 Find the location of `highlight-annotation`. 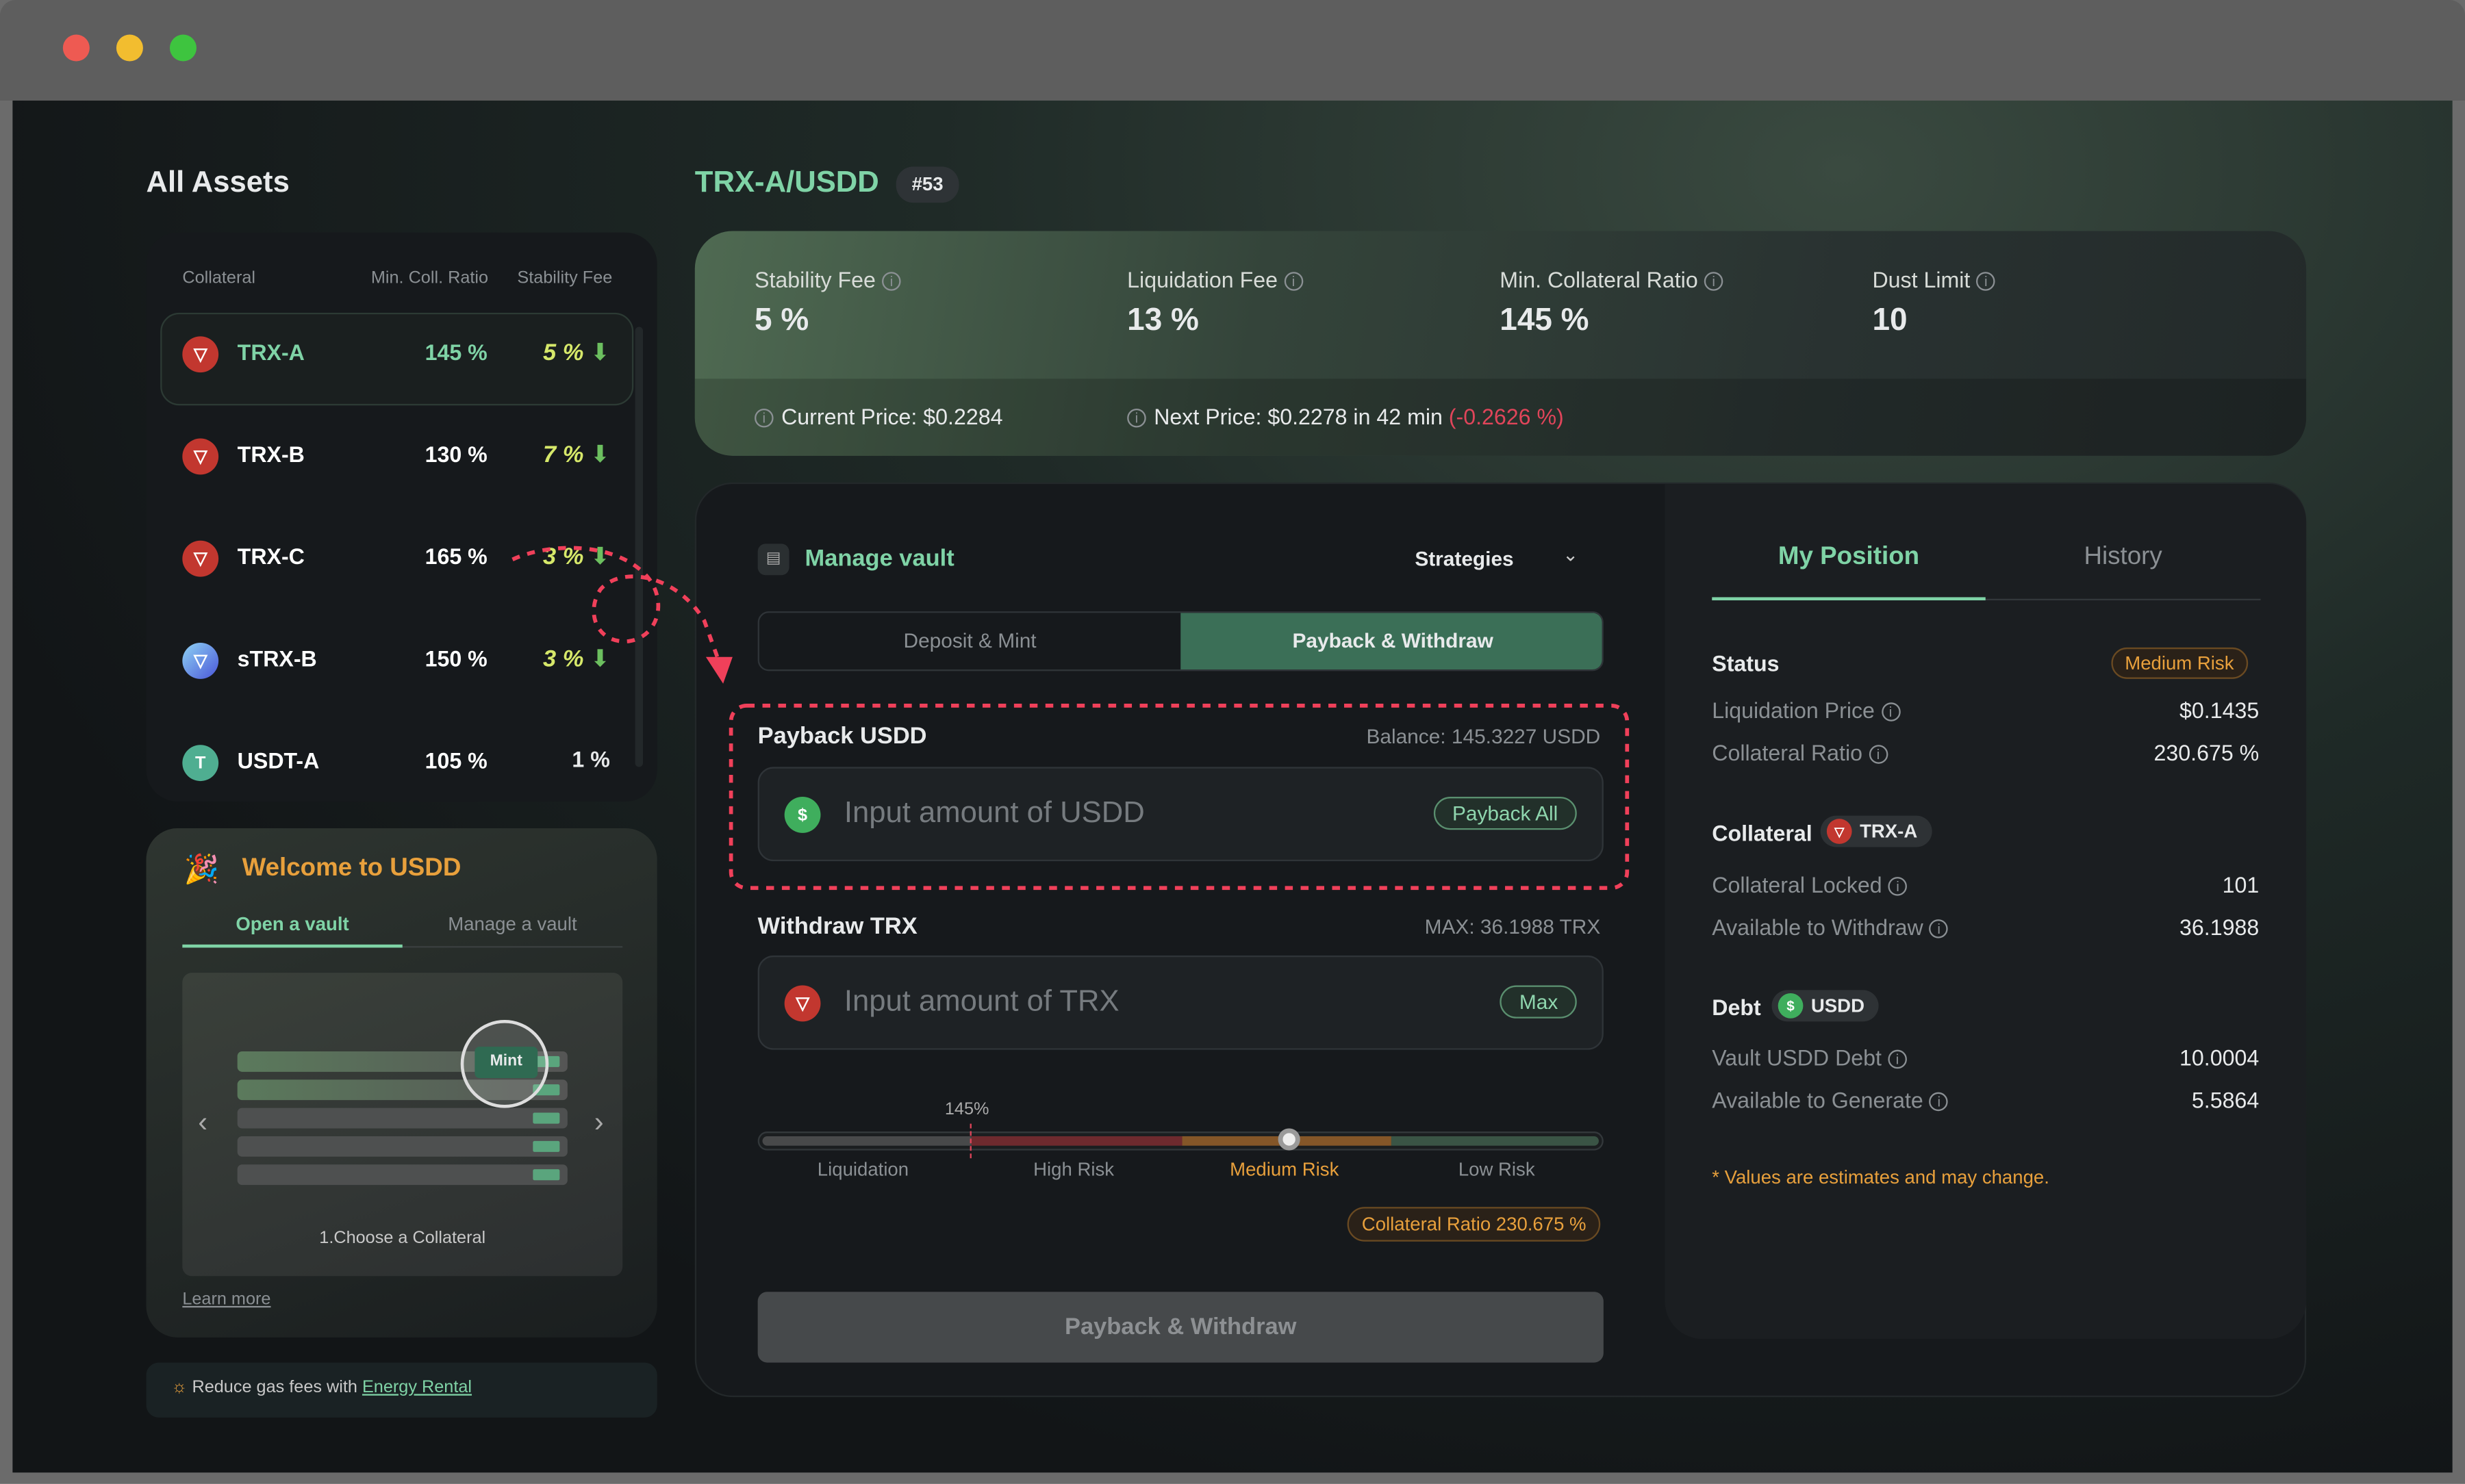

highlight-annotation is located at coordinates (1070, 718).